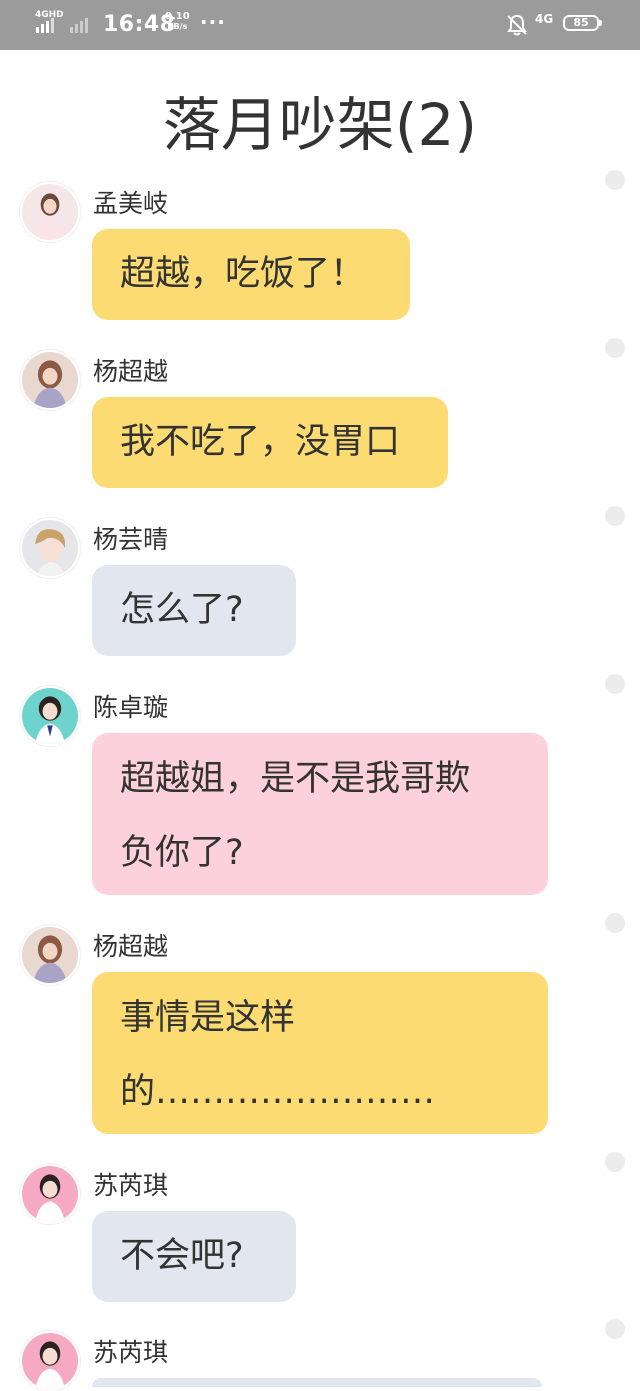  I want to click on message-bubble-partial, so click(317, 1382).